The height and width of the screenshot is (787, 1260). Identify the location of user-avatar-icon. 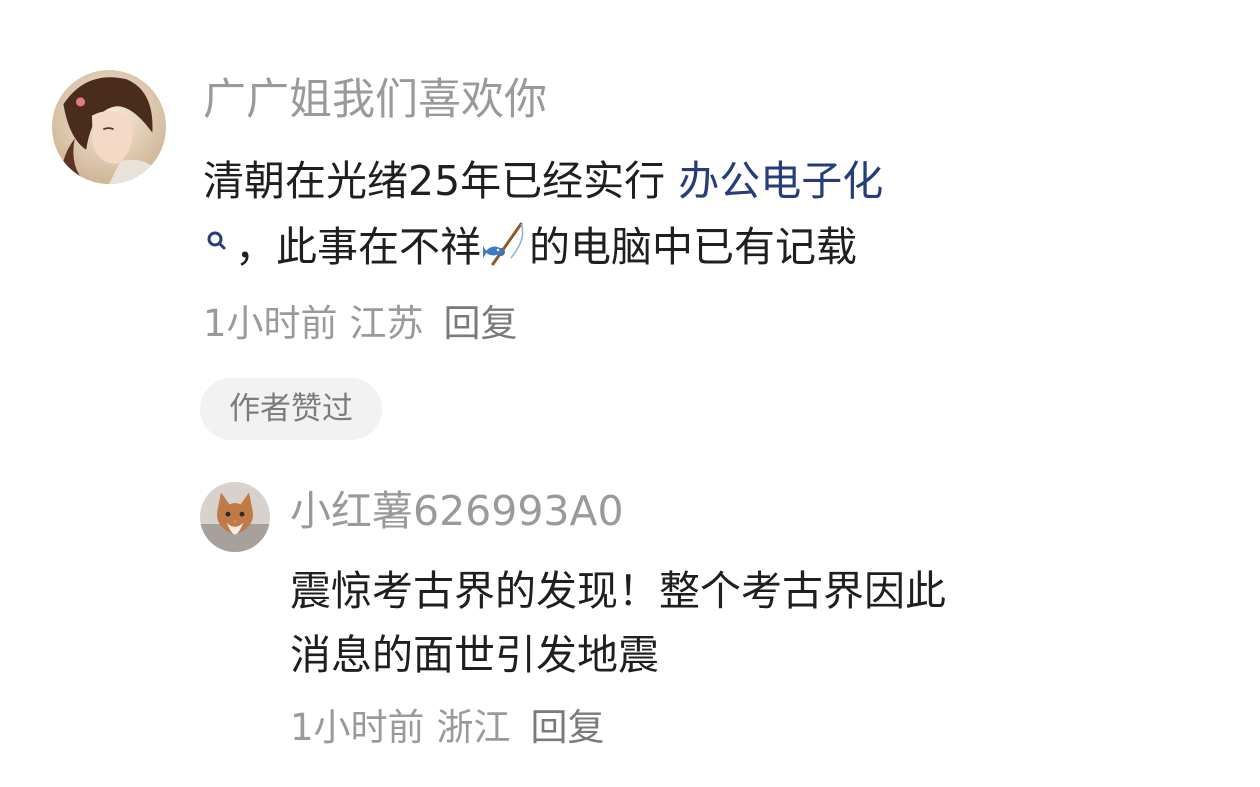
(109, 127).